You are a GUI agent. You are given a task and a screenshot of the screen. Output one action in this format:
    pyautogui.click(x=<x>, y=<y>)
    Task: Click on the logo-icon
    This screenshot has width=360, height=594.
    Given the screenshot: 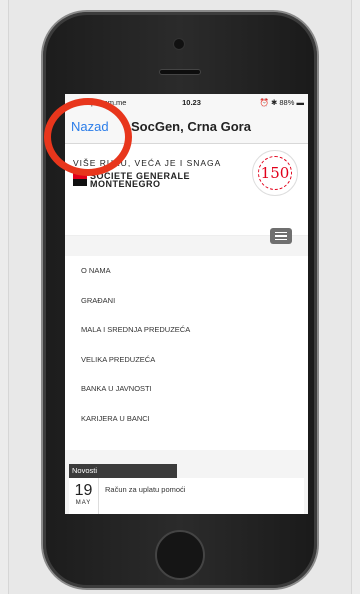 What is the action you would take?
    pyautogui.click(x=80, y=179)
    